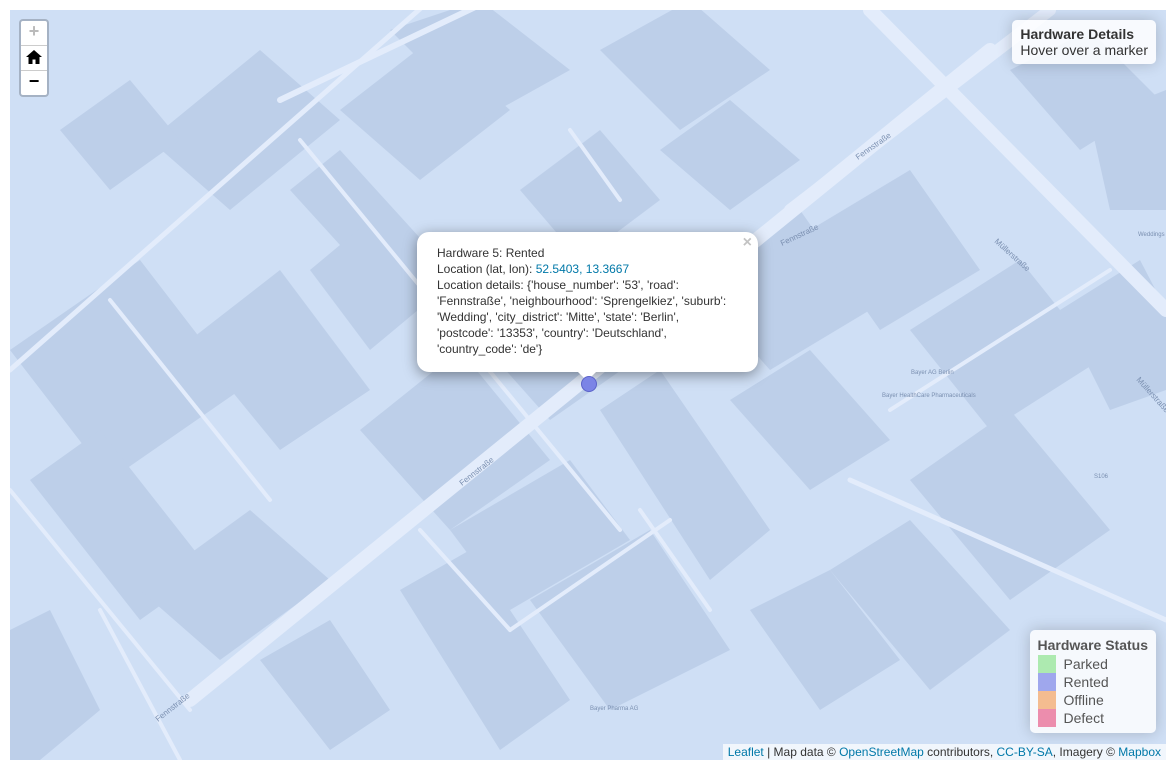 Image resolution: width=1176 pixels, height=766 pixels. Describe the element at coordinates (614, 709) in the screenshot. I see `poi-label: Bayer Pharma AG` at that location.